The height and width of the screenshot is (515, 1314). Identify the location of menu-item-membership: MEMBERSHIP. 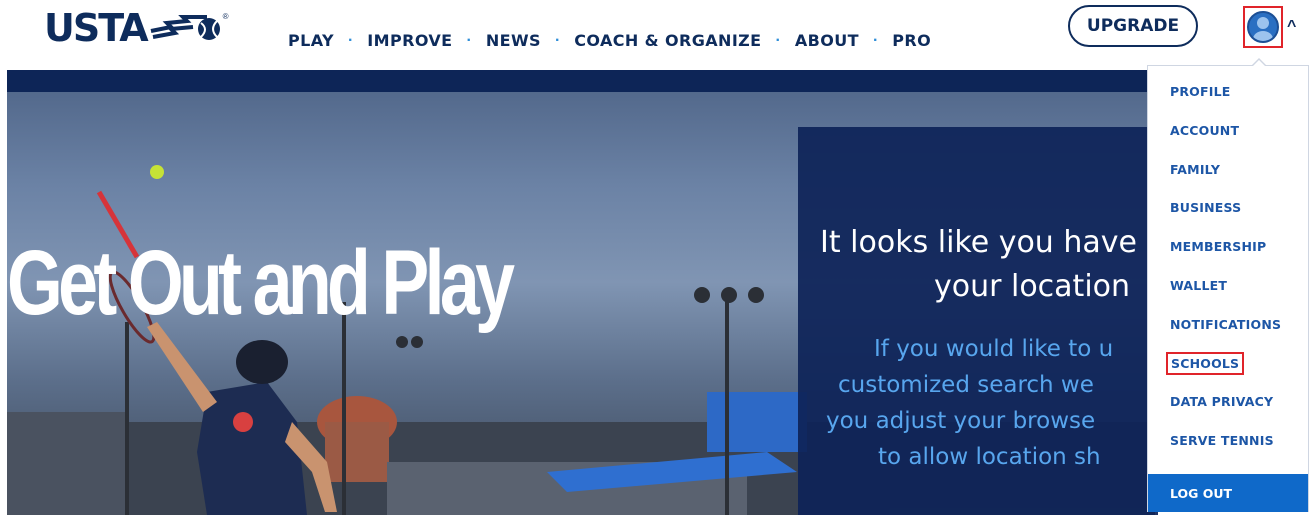
(1218, 246).